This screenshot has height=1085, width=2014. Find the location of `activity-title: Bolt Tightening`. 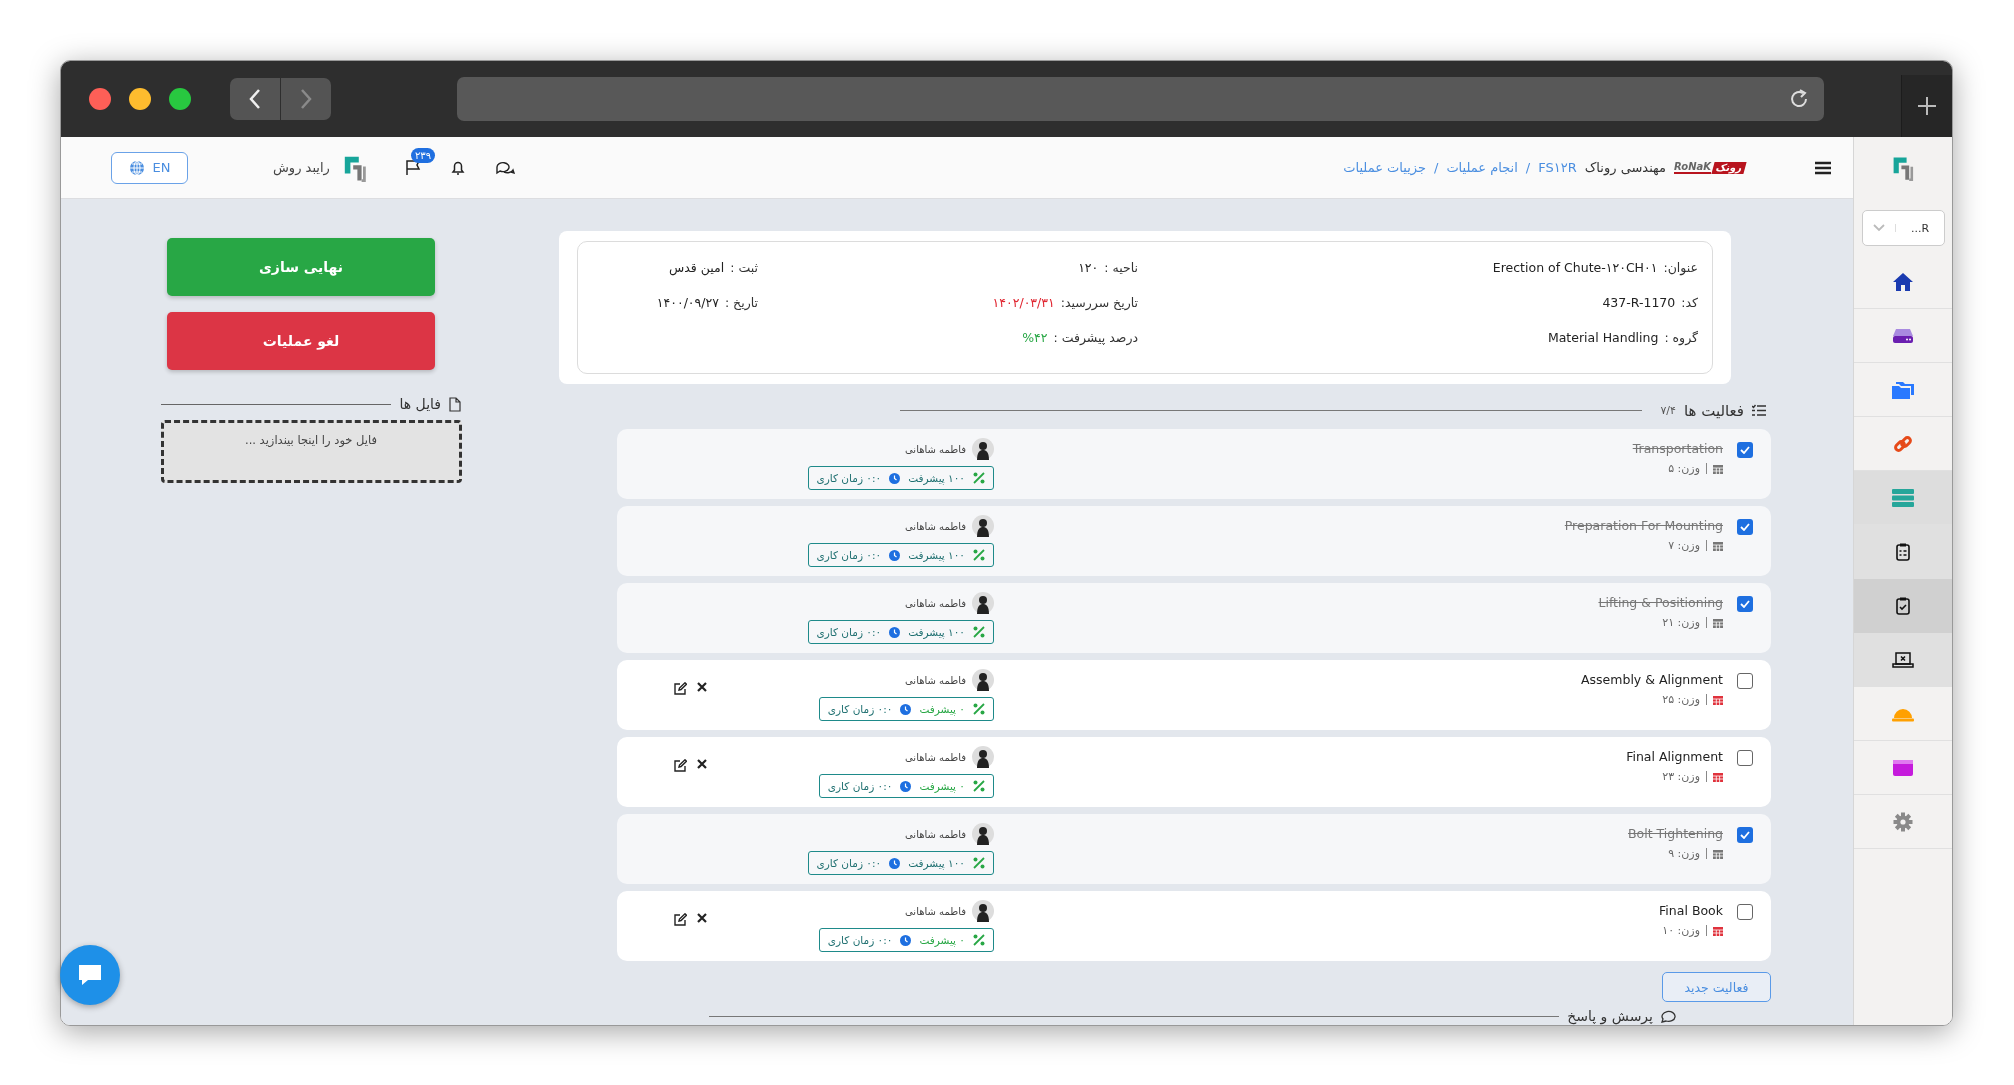

activity-title: Bolt Tightening is located at coordinates (1675, 833).